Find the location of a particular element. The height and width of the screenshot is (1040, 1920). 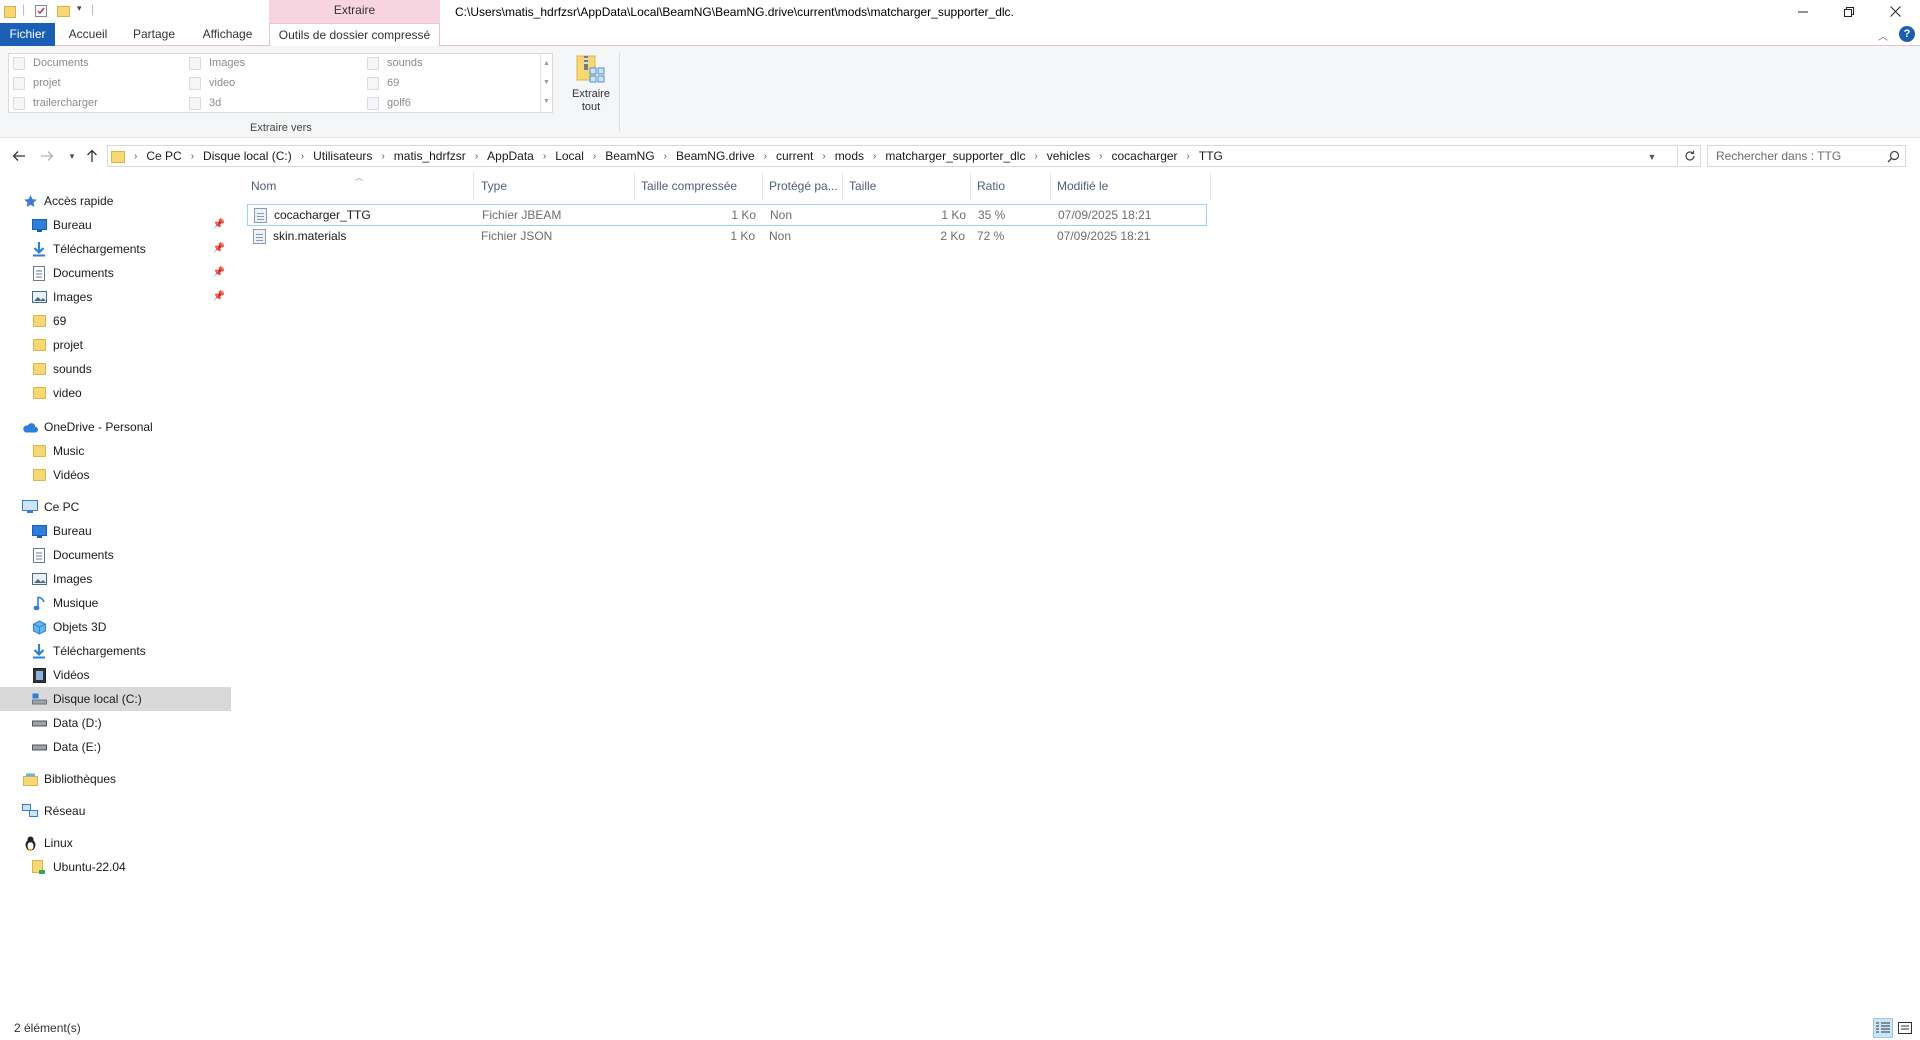

sidebar-item-documents-pc: Documents is located at coordinates (115, 555).